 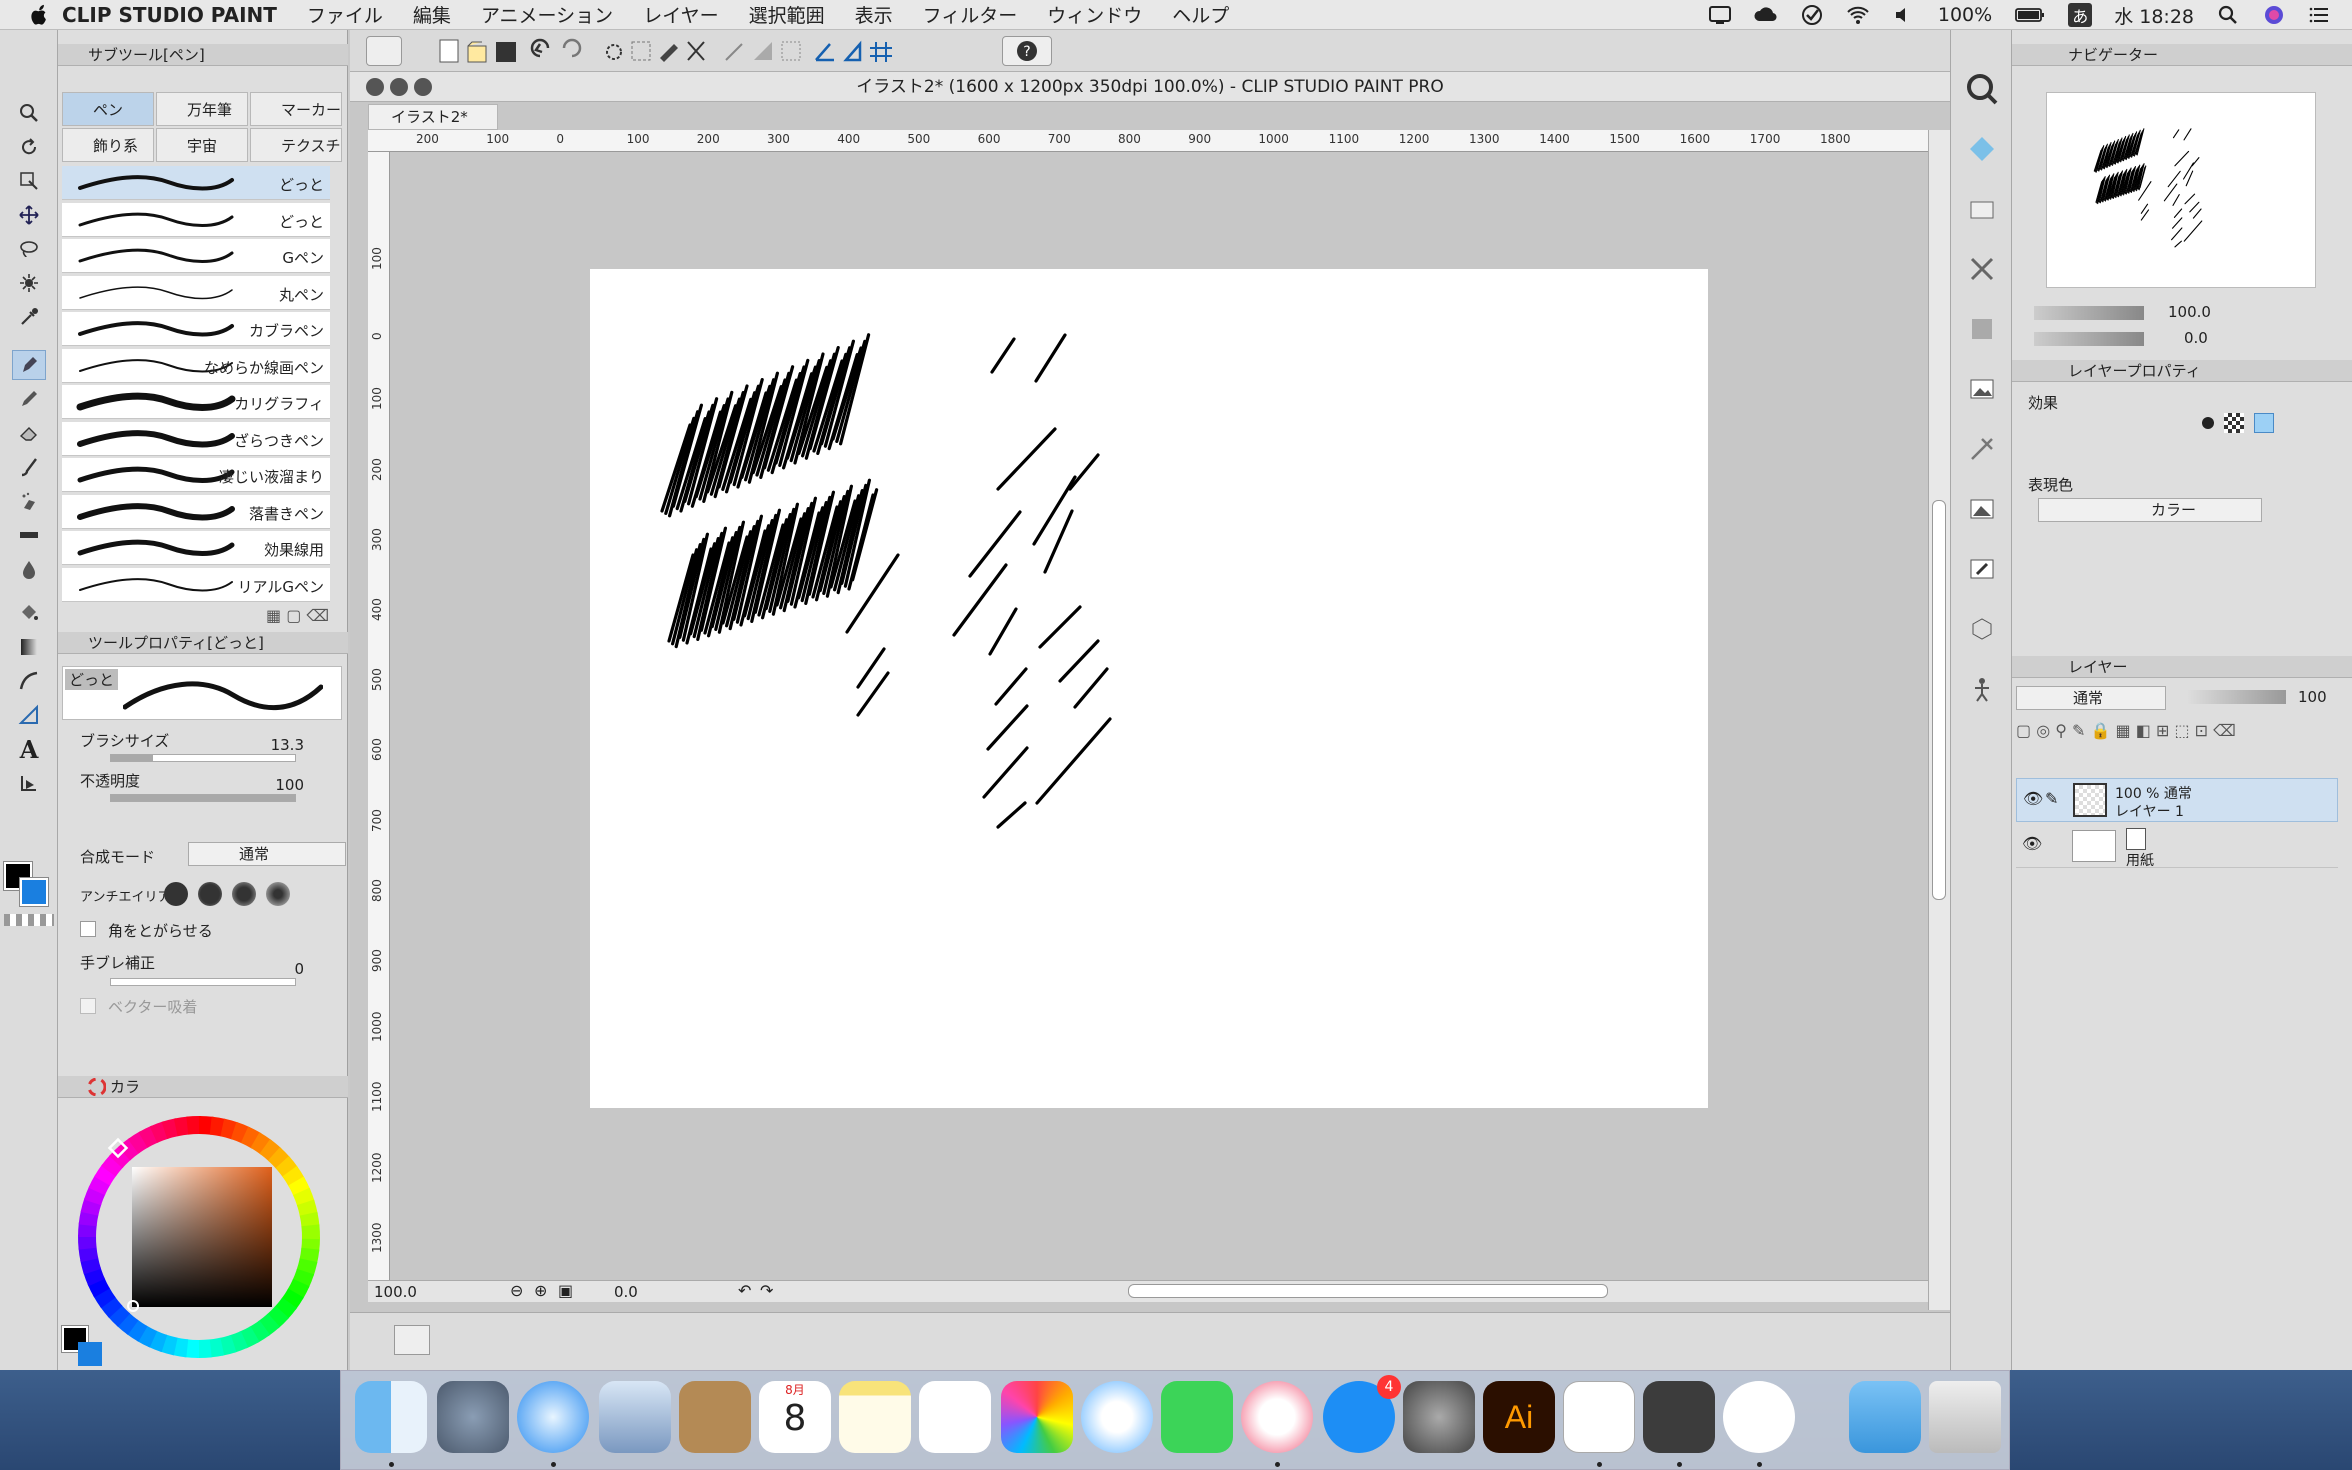 I want to click on brush-item: 落書きペン, so click(x=196, y=511).